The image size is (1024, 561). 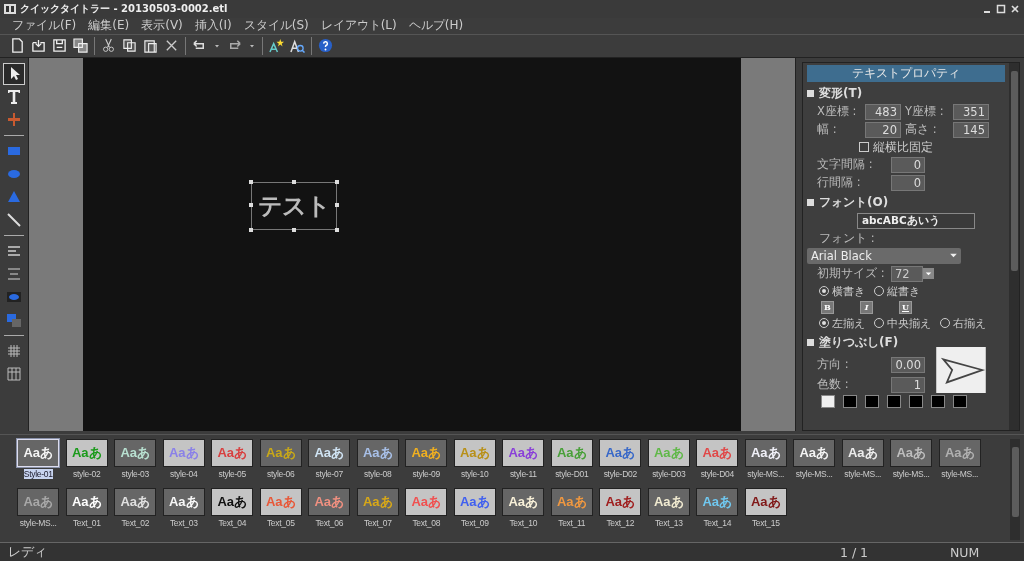 What do you see at coordinates (129, 46) in the screenshot?
I see `copy-icon` at bounding box center [129, 46].